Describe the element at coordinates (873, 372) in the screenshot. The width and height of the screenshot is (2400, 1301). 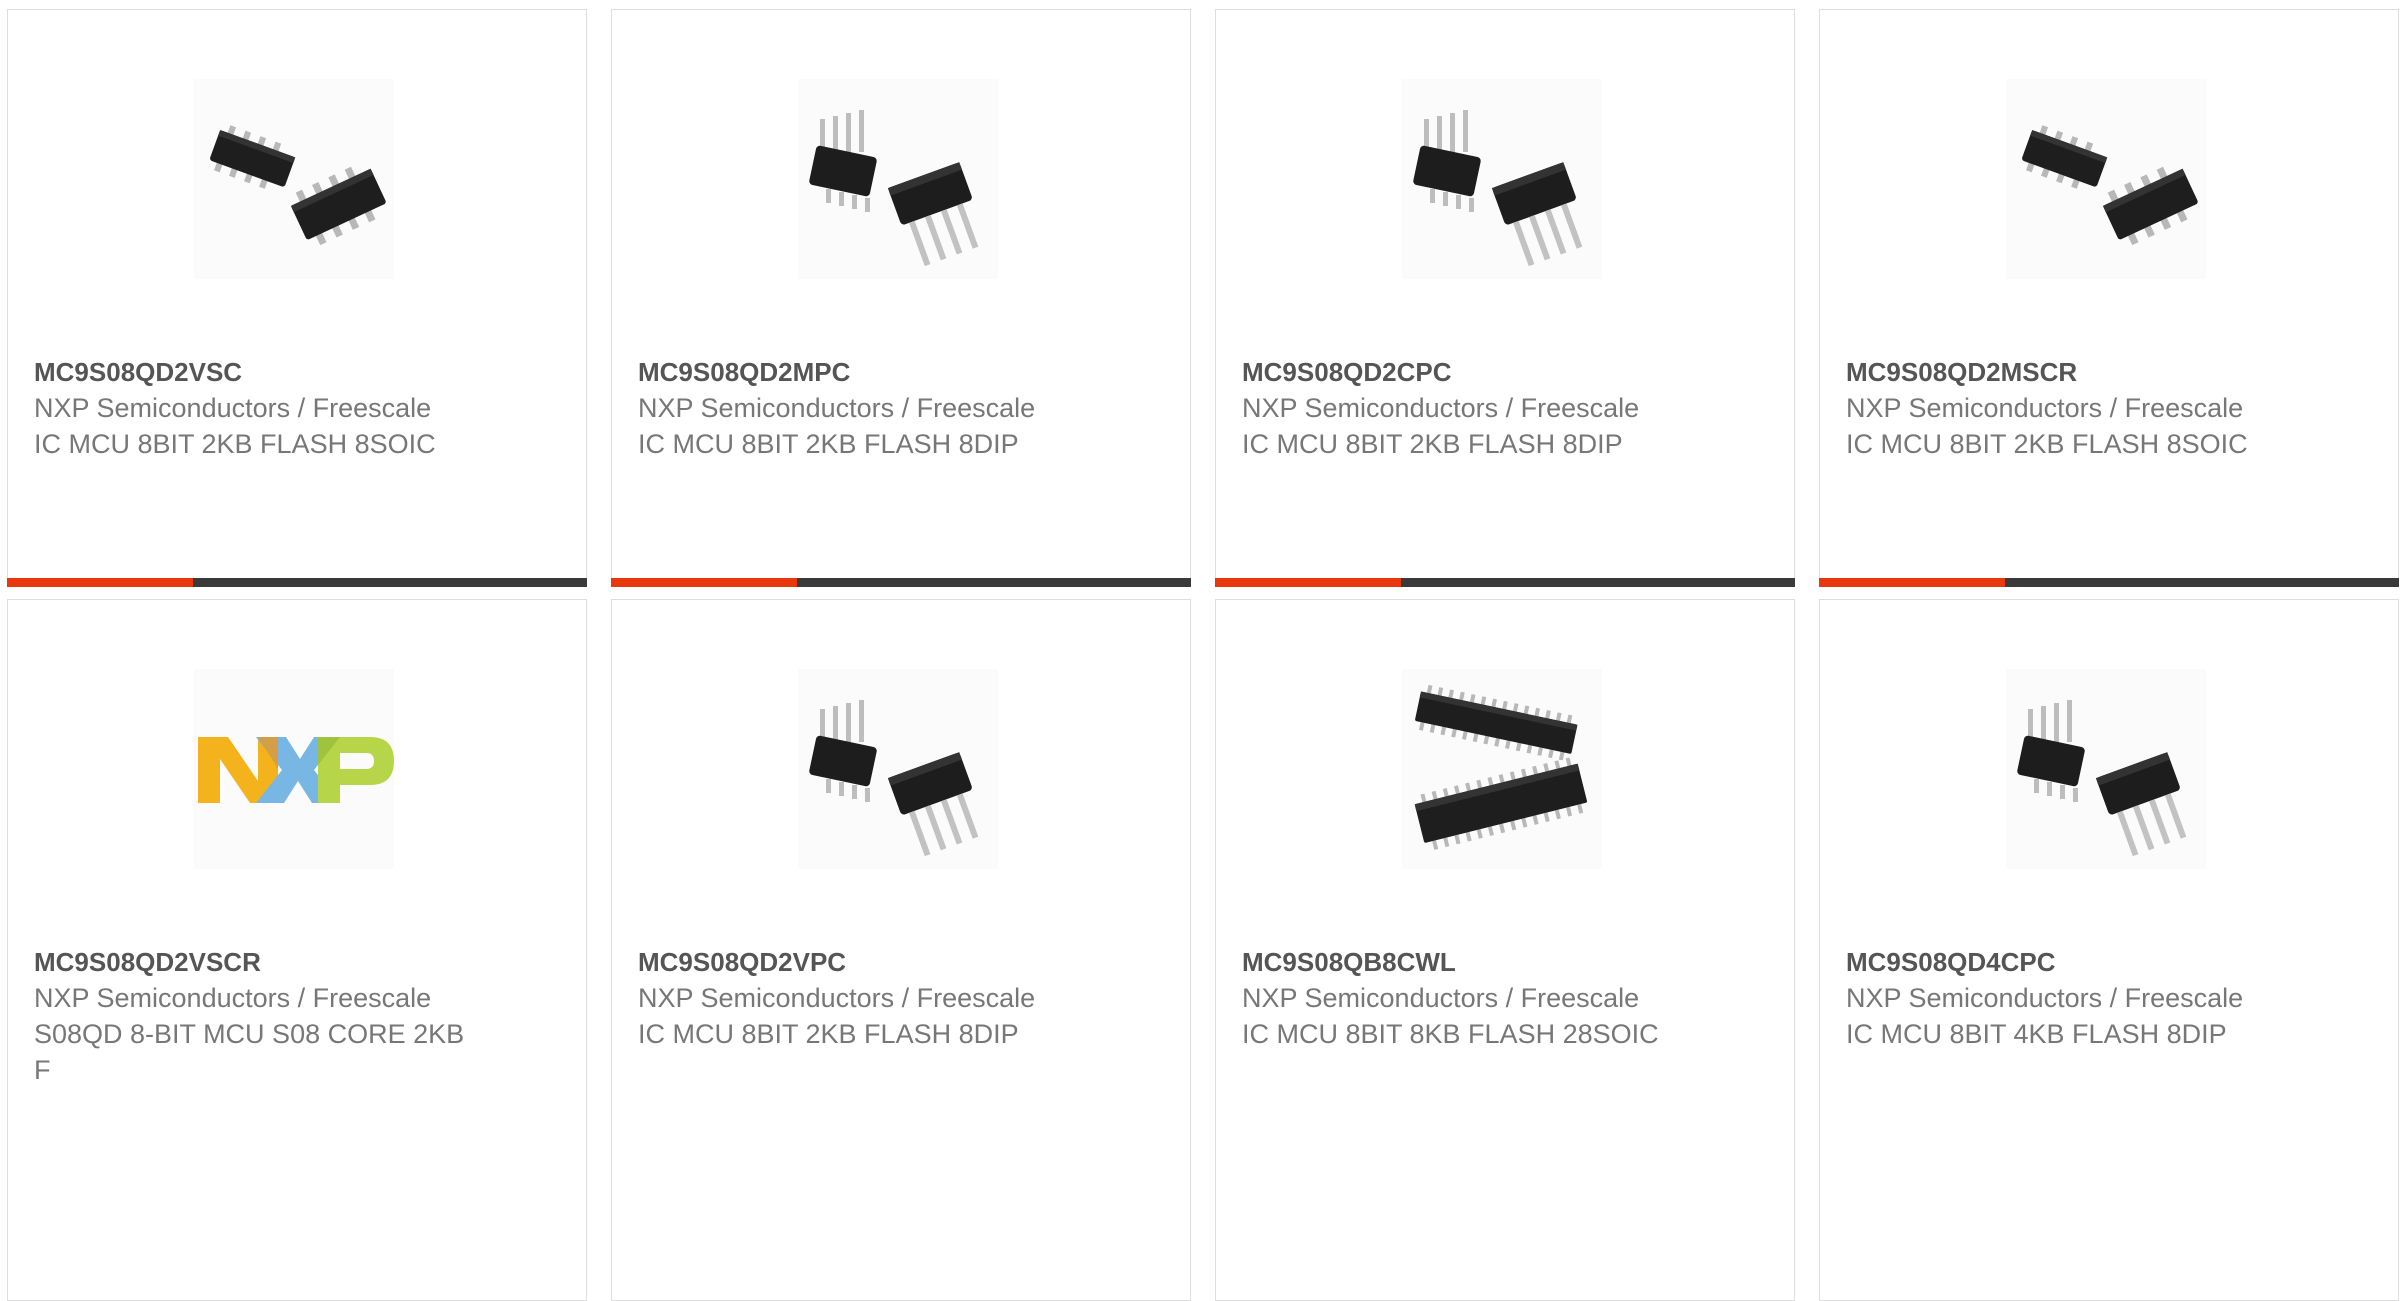
I see `part-number: MC9S08QD2MPC` at that location.